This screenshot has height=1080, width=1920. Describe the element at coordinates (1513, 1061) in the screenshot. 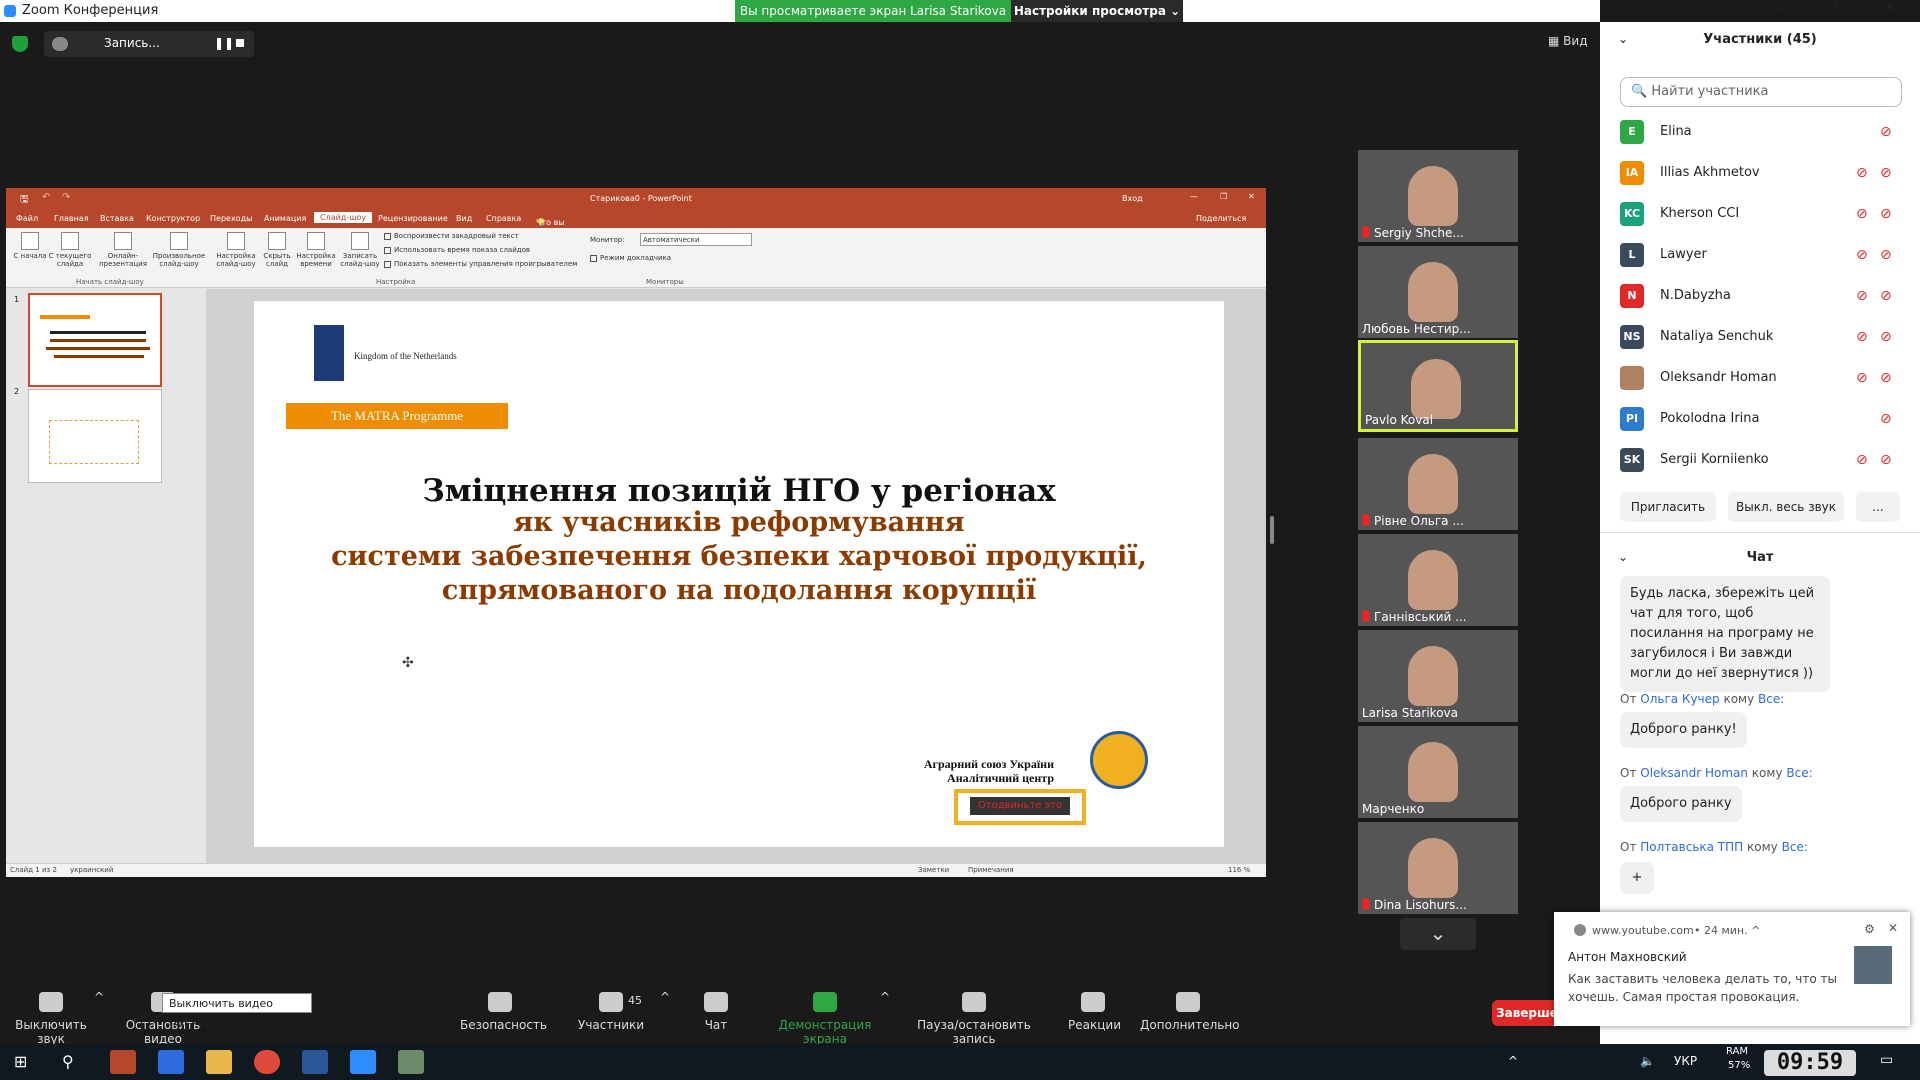

I see `tray-chevron-icon: ^` at that location.